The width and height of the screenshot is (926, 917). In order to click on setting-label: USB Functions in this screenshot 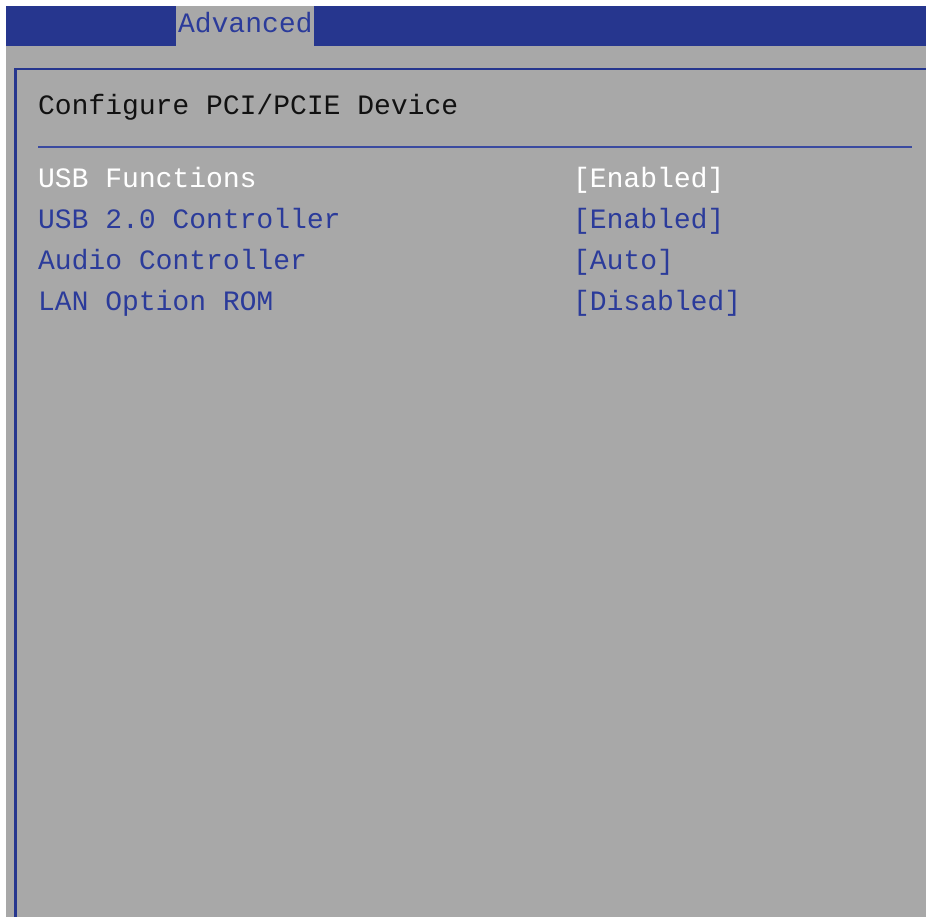, I will do `click(305, 180)`.